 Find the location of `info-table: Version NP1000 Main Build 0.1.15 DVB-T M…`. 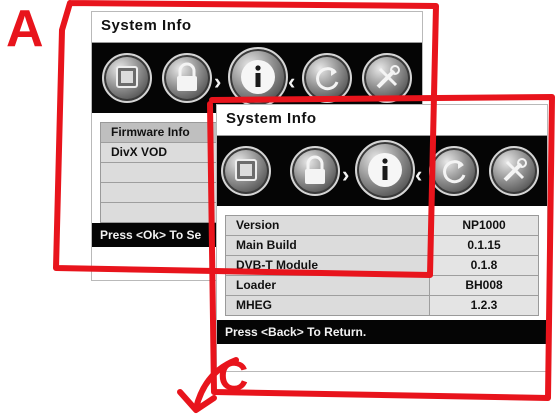

info-table: Version NP1000 Main Build 0.1.15 DVB-T M… is located at coordinates (382, 265).